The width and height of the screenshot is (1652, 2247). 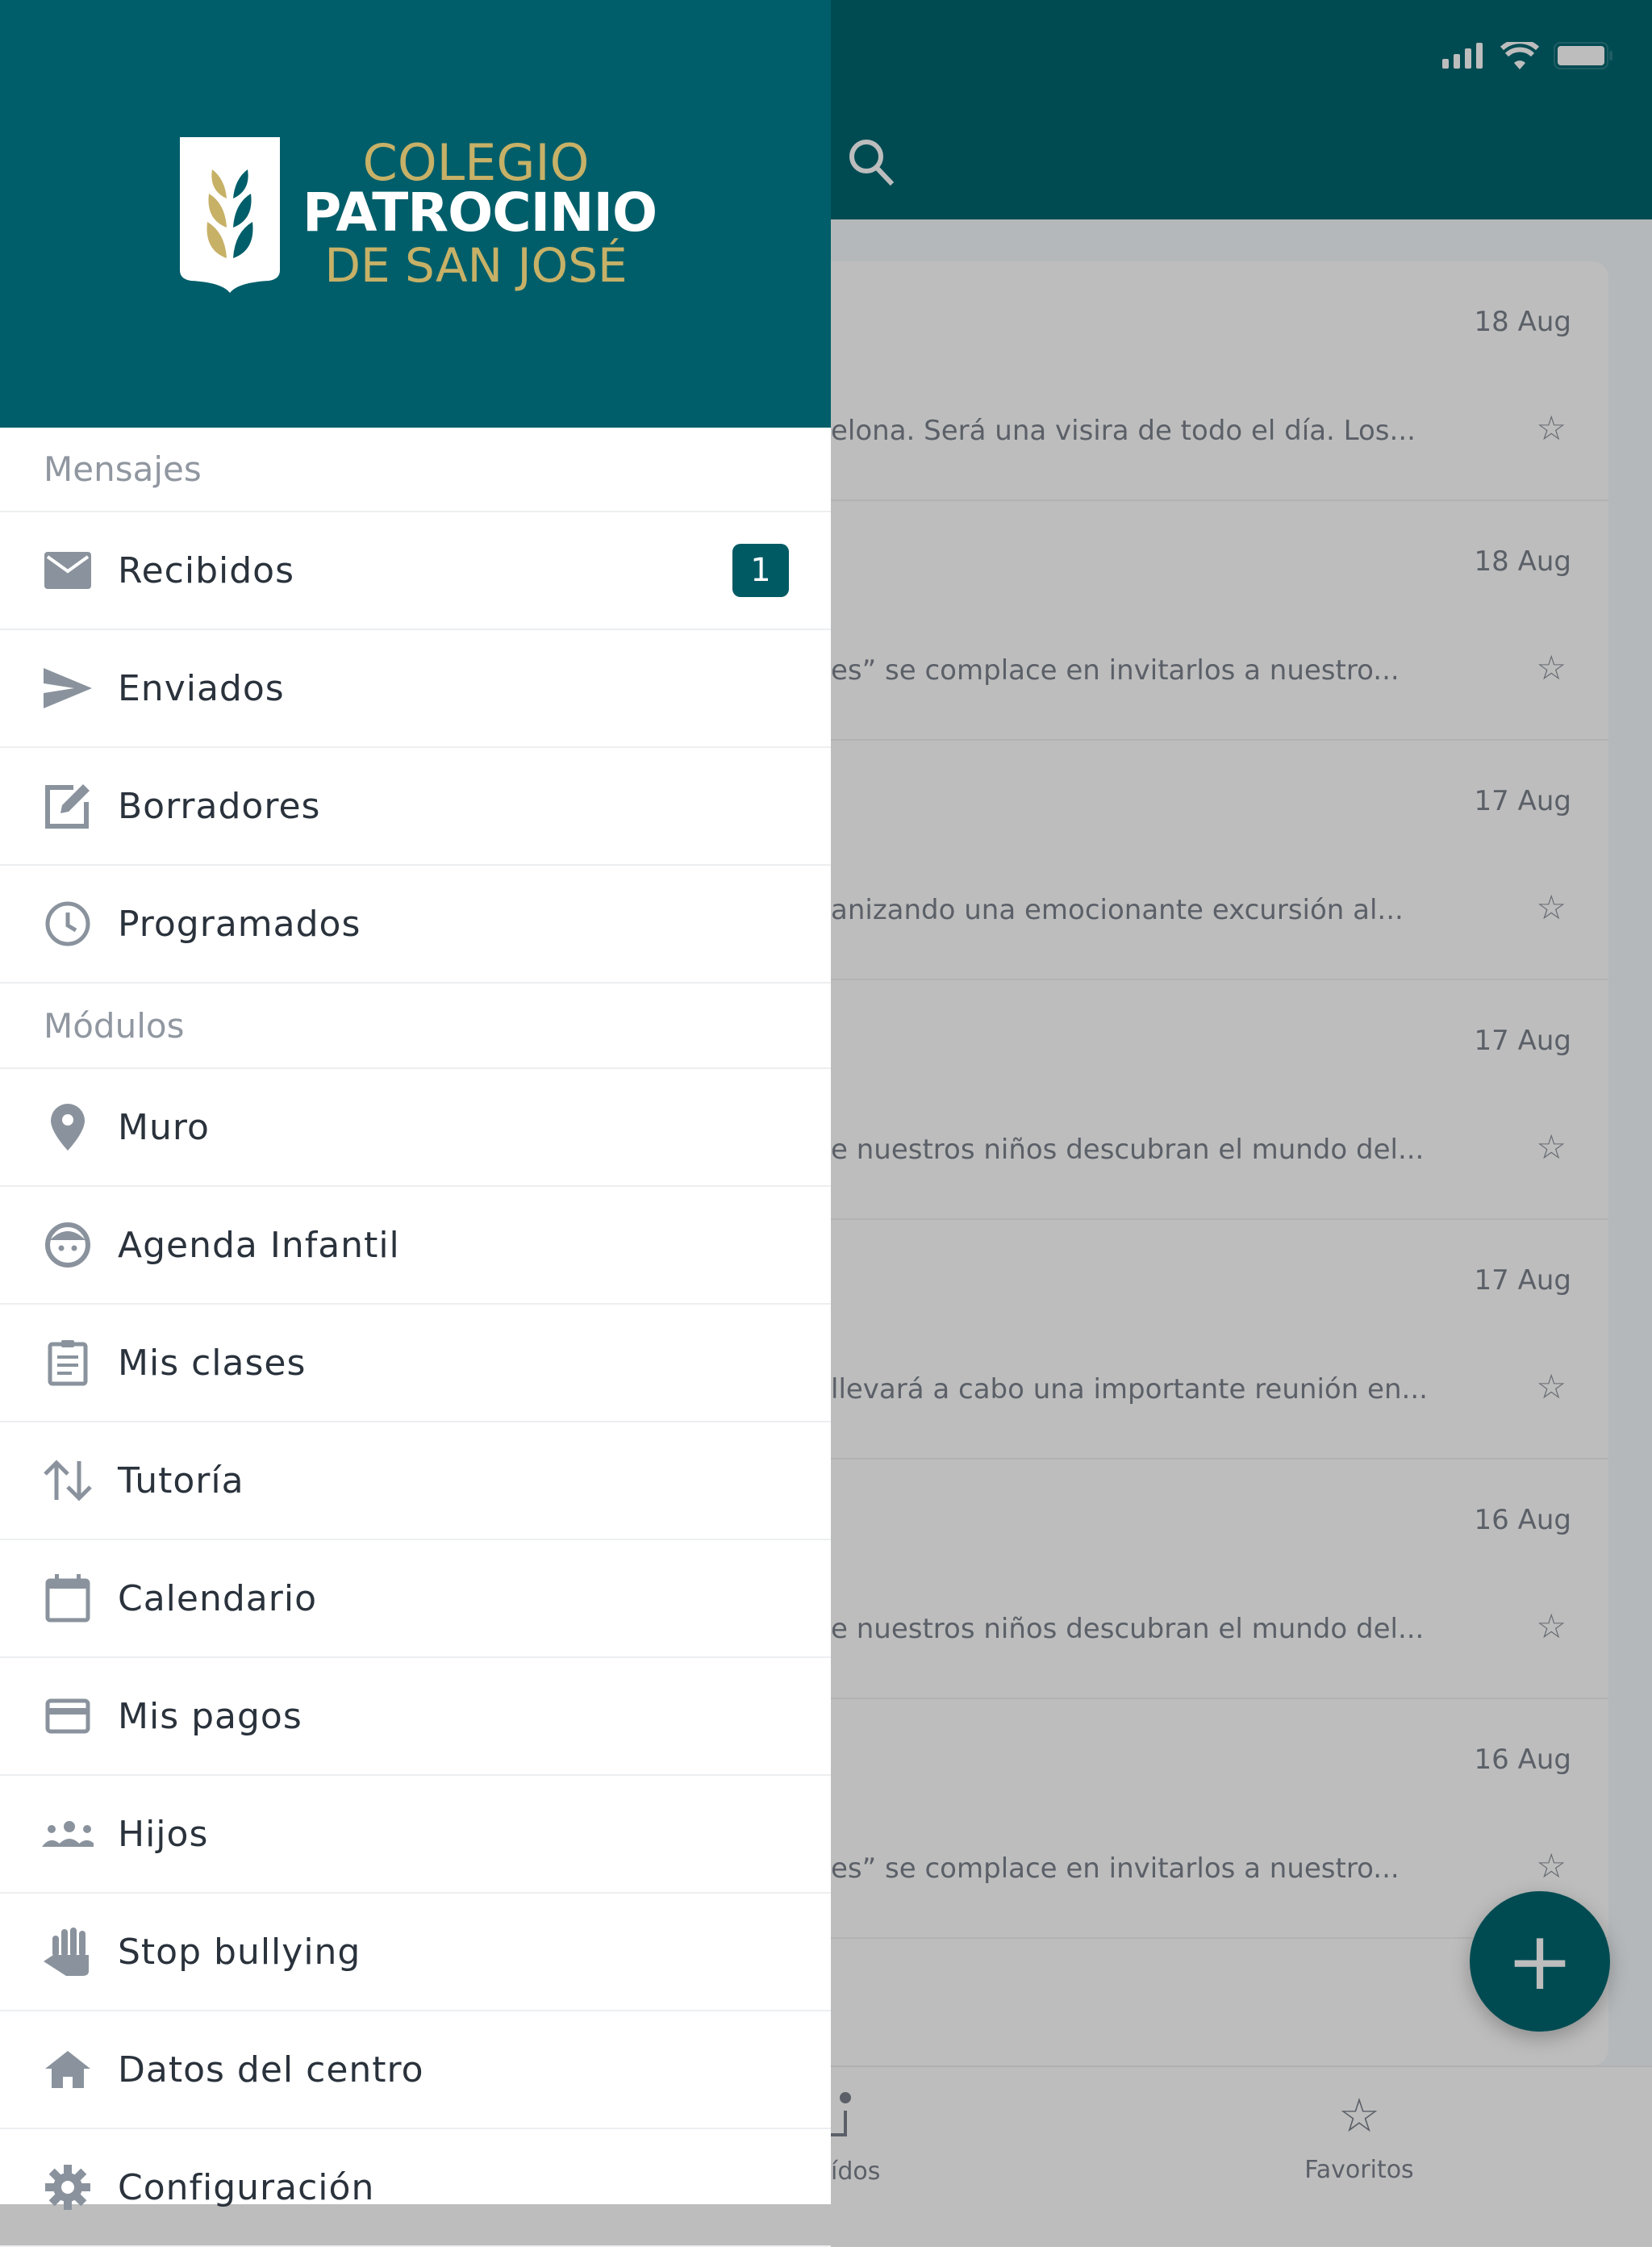 I want to click on status-bar, so click(x=1528, y=55).